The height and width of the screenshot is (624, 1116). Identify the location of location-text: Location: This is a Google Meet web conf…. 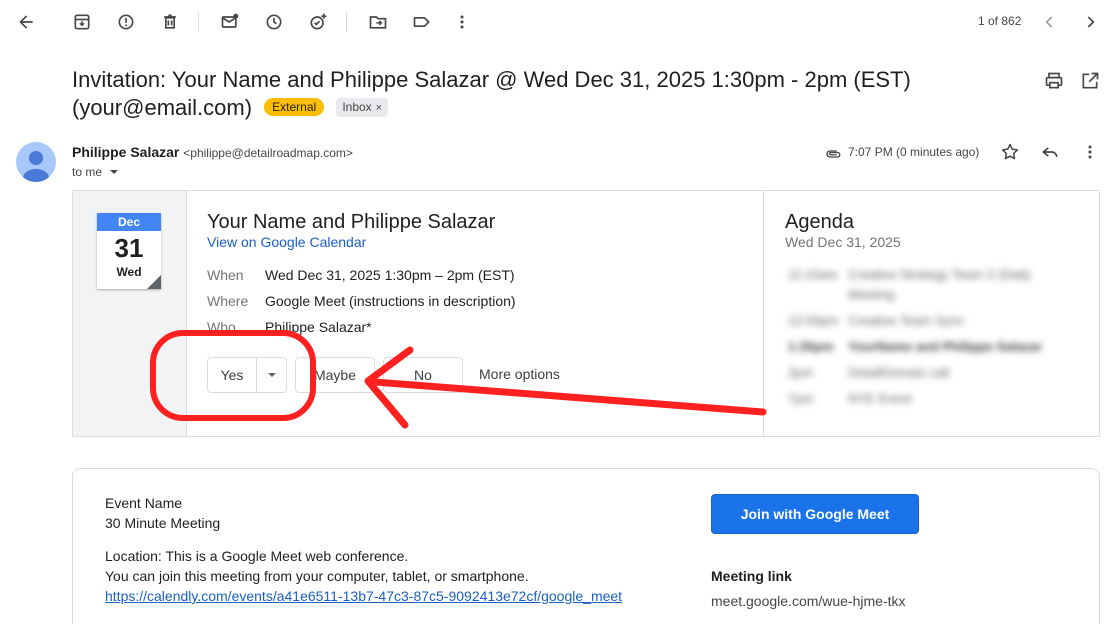
(257, 556).